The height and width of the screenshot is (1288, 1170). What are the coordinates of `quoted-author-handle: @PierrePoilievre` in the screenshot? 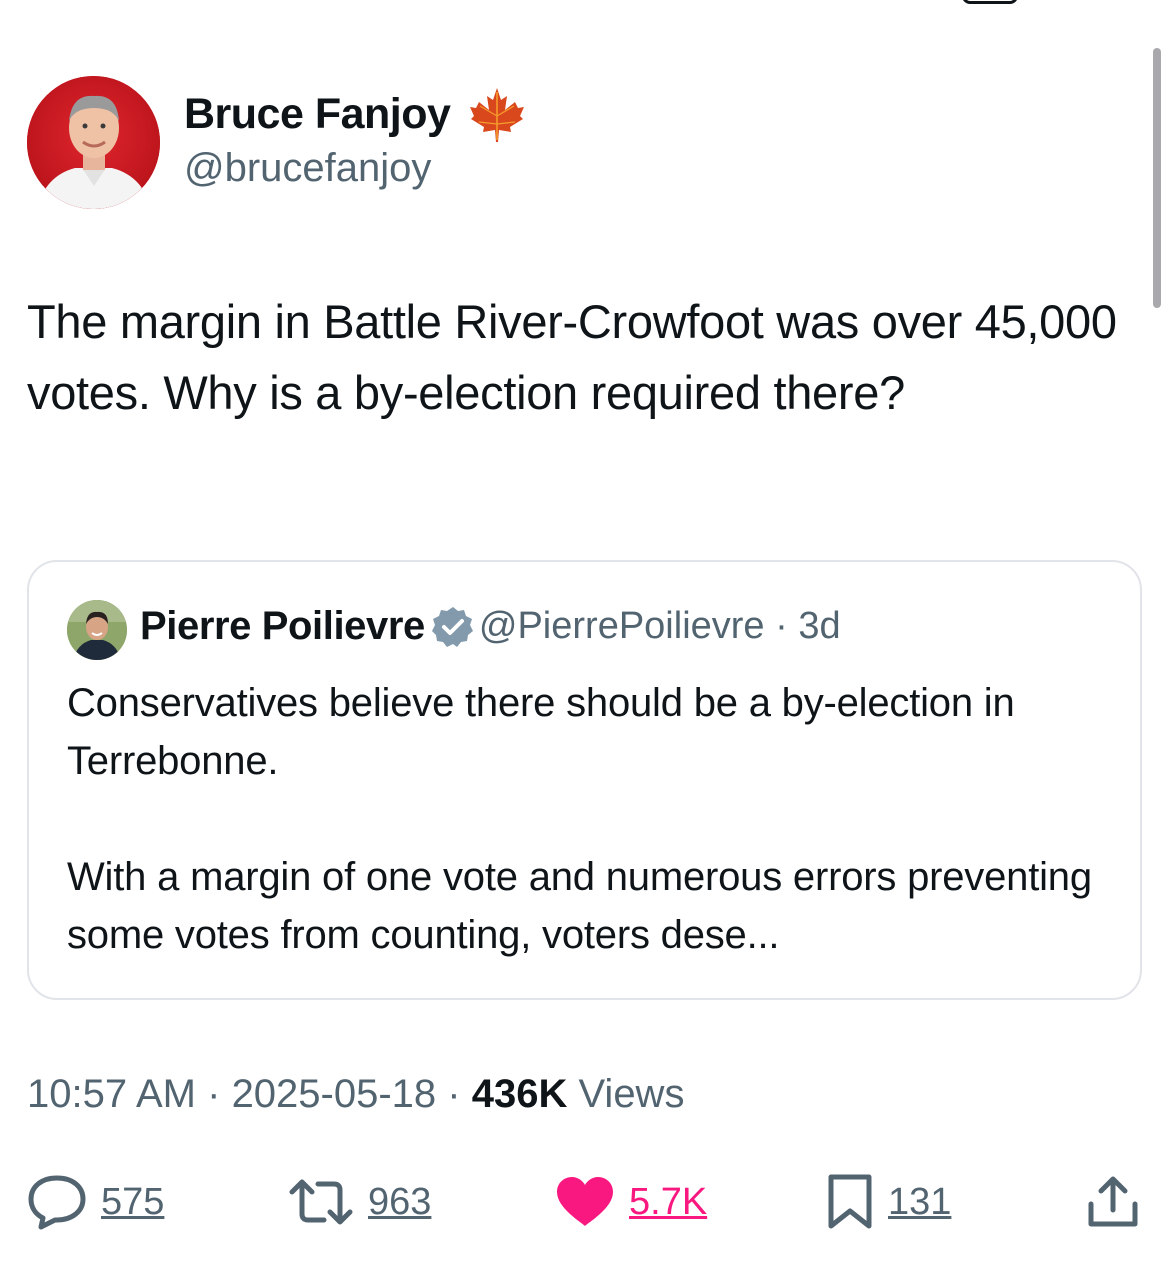 It's located at (622, 626).